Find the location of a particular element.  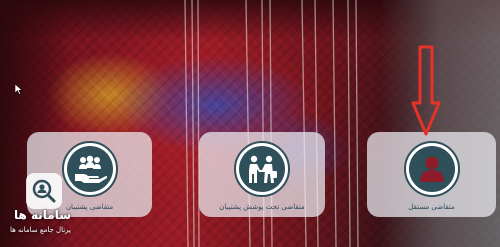

independent-applicant-label: متقاضی مستقل is located at coordinates (431, 207).